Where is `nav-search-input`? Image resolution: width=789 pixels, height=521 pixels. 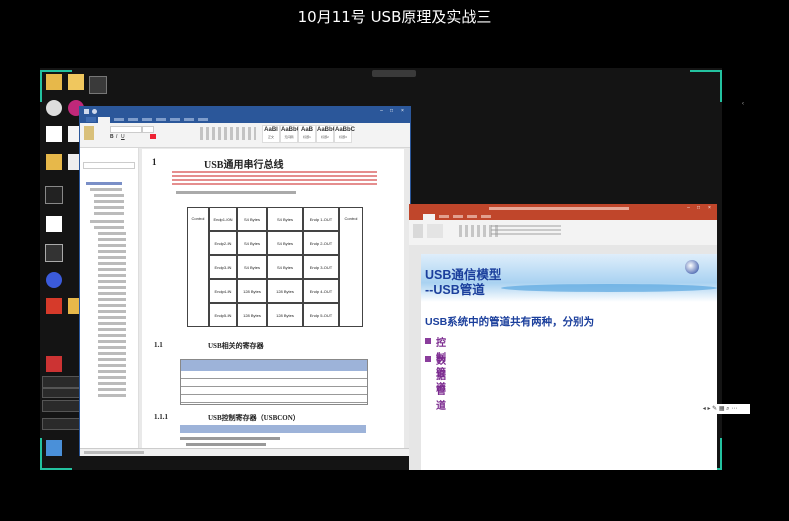
nav-search-input is located at coordinates (109, 165).